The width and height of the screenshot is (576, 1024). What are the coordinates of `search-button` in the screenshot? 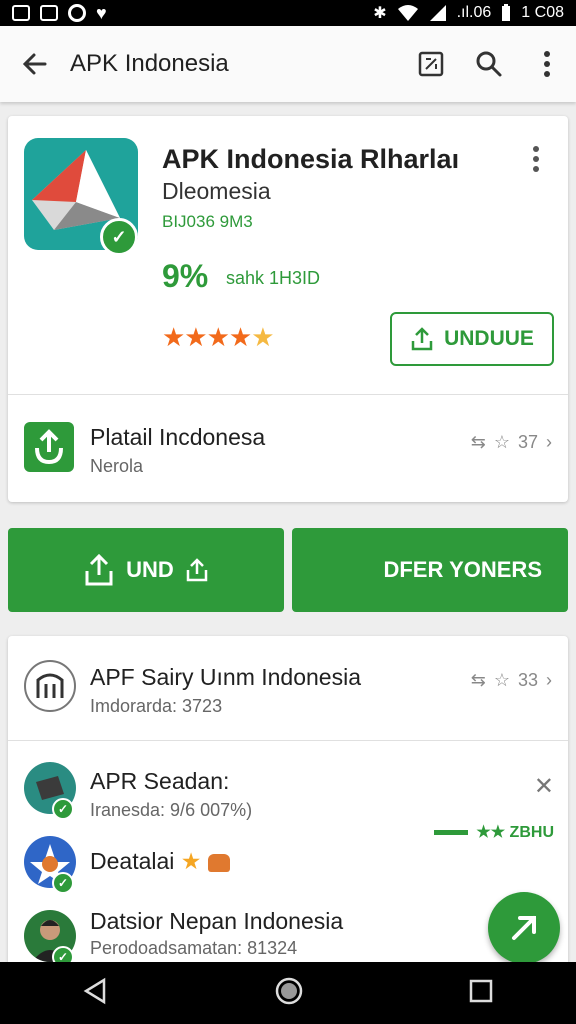 It's located at (489, 64).